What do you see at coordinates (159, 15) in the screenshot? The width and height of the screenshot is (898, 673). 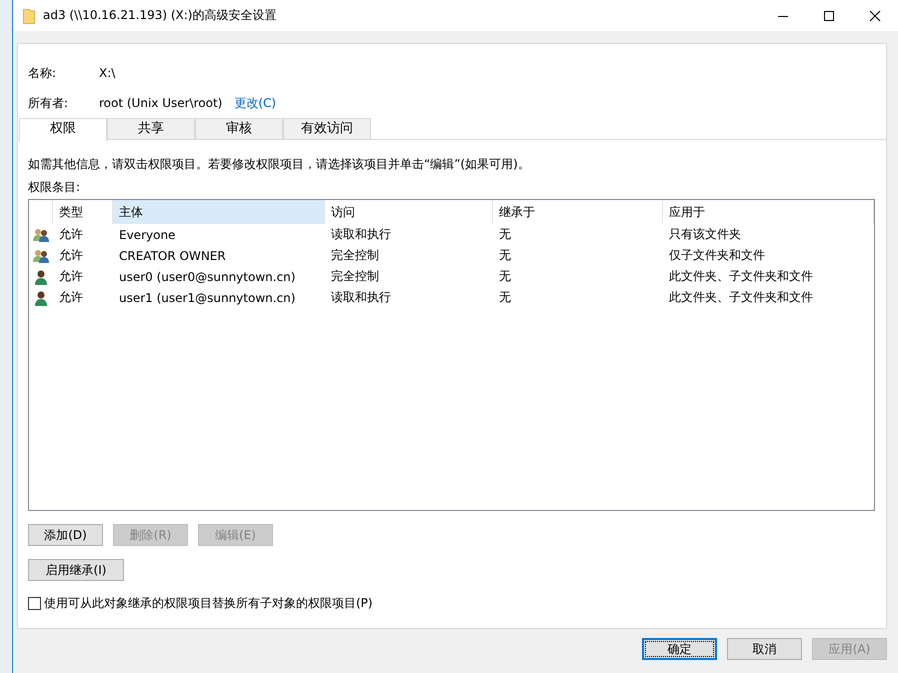 I see `window-title: ad3 (\\10.16.21.193) (X:)的高级安全设置` at bounding box center [159, 15].